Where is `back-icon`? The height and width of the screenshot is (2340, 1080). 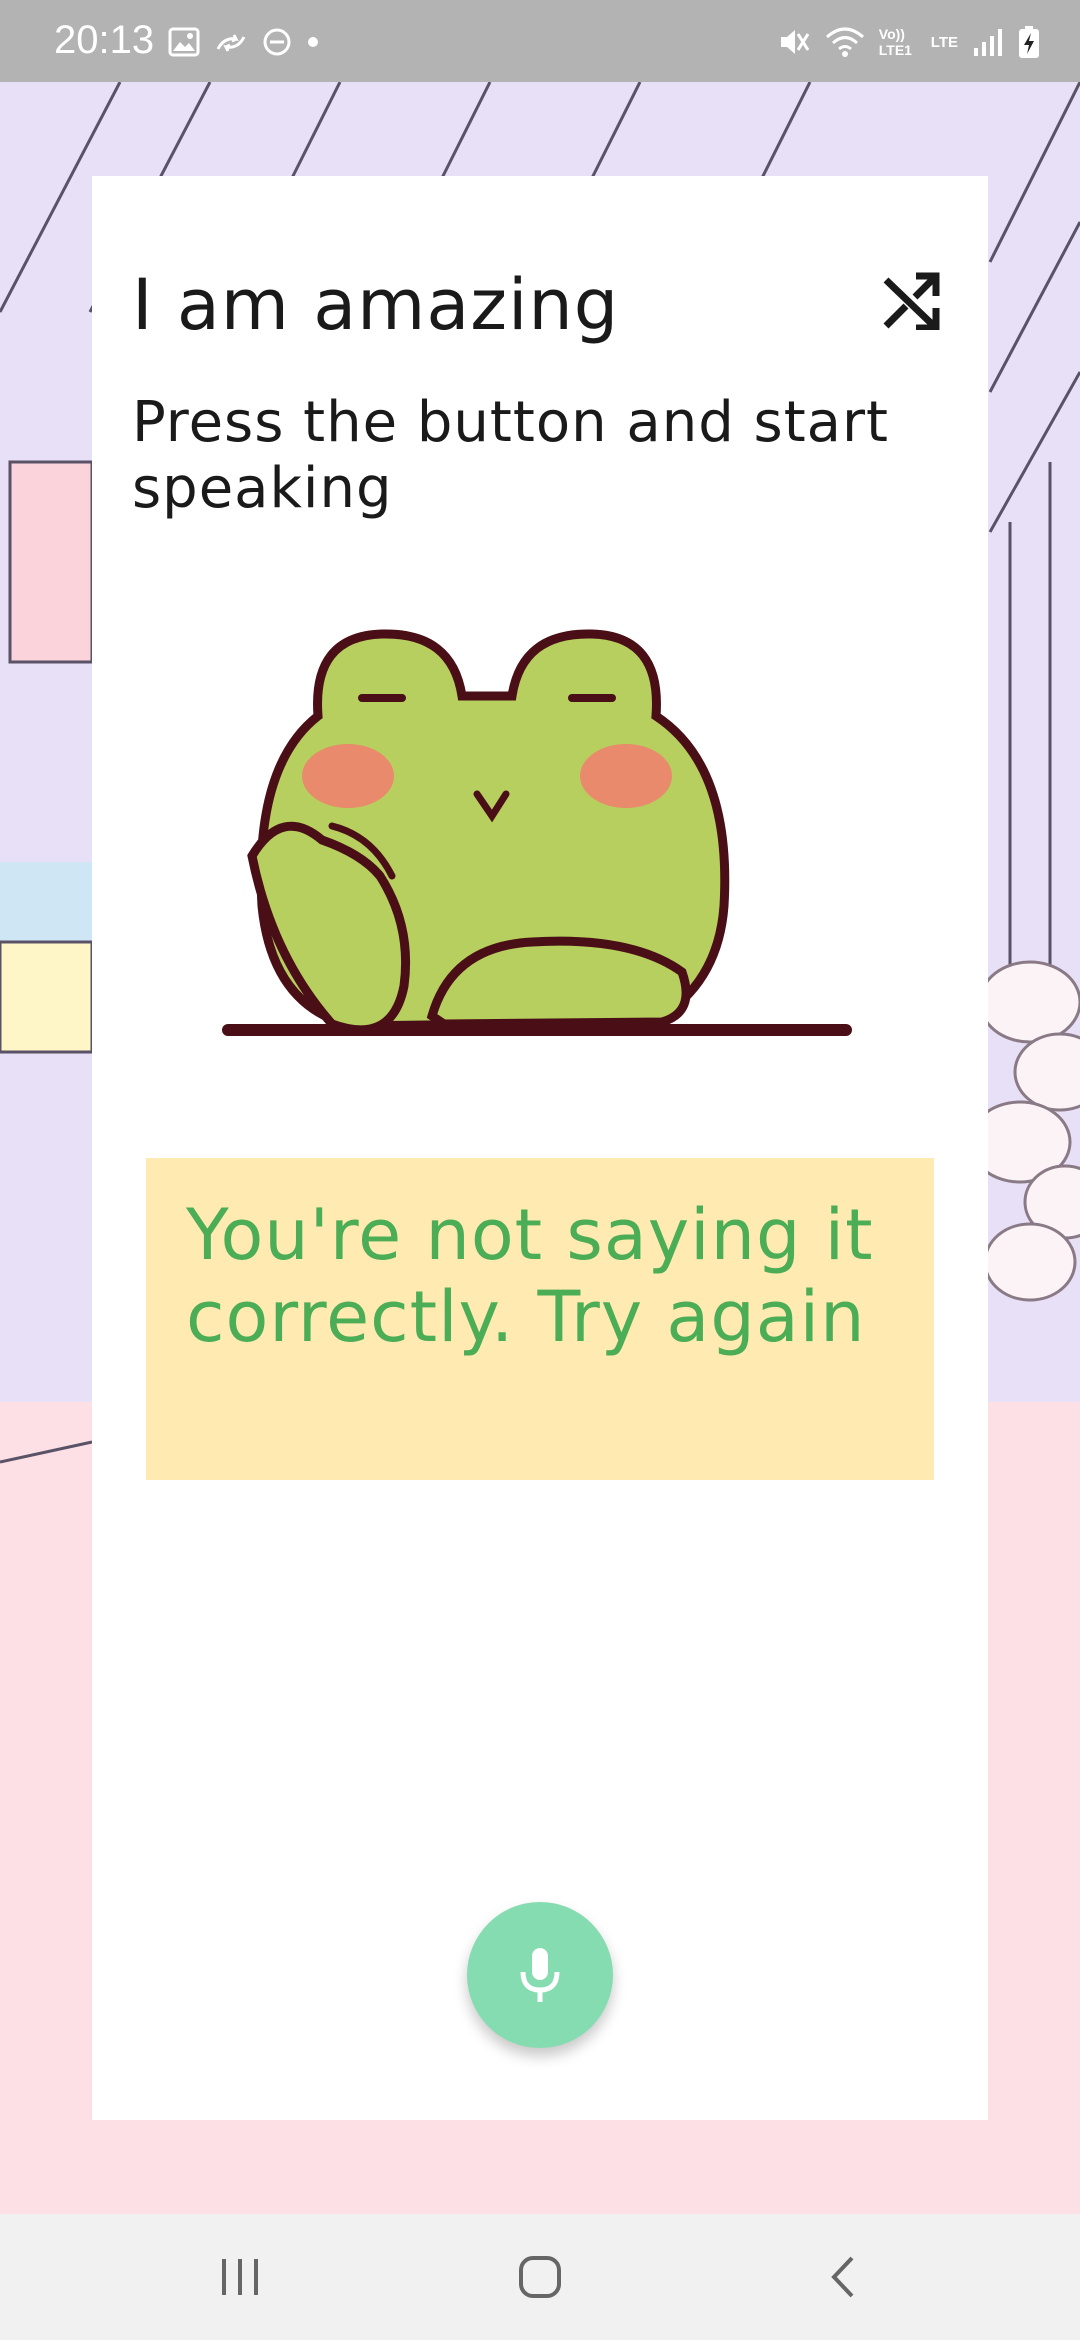
back-icon is located at coordinates (842, 2277).